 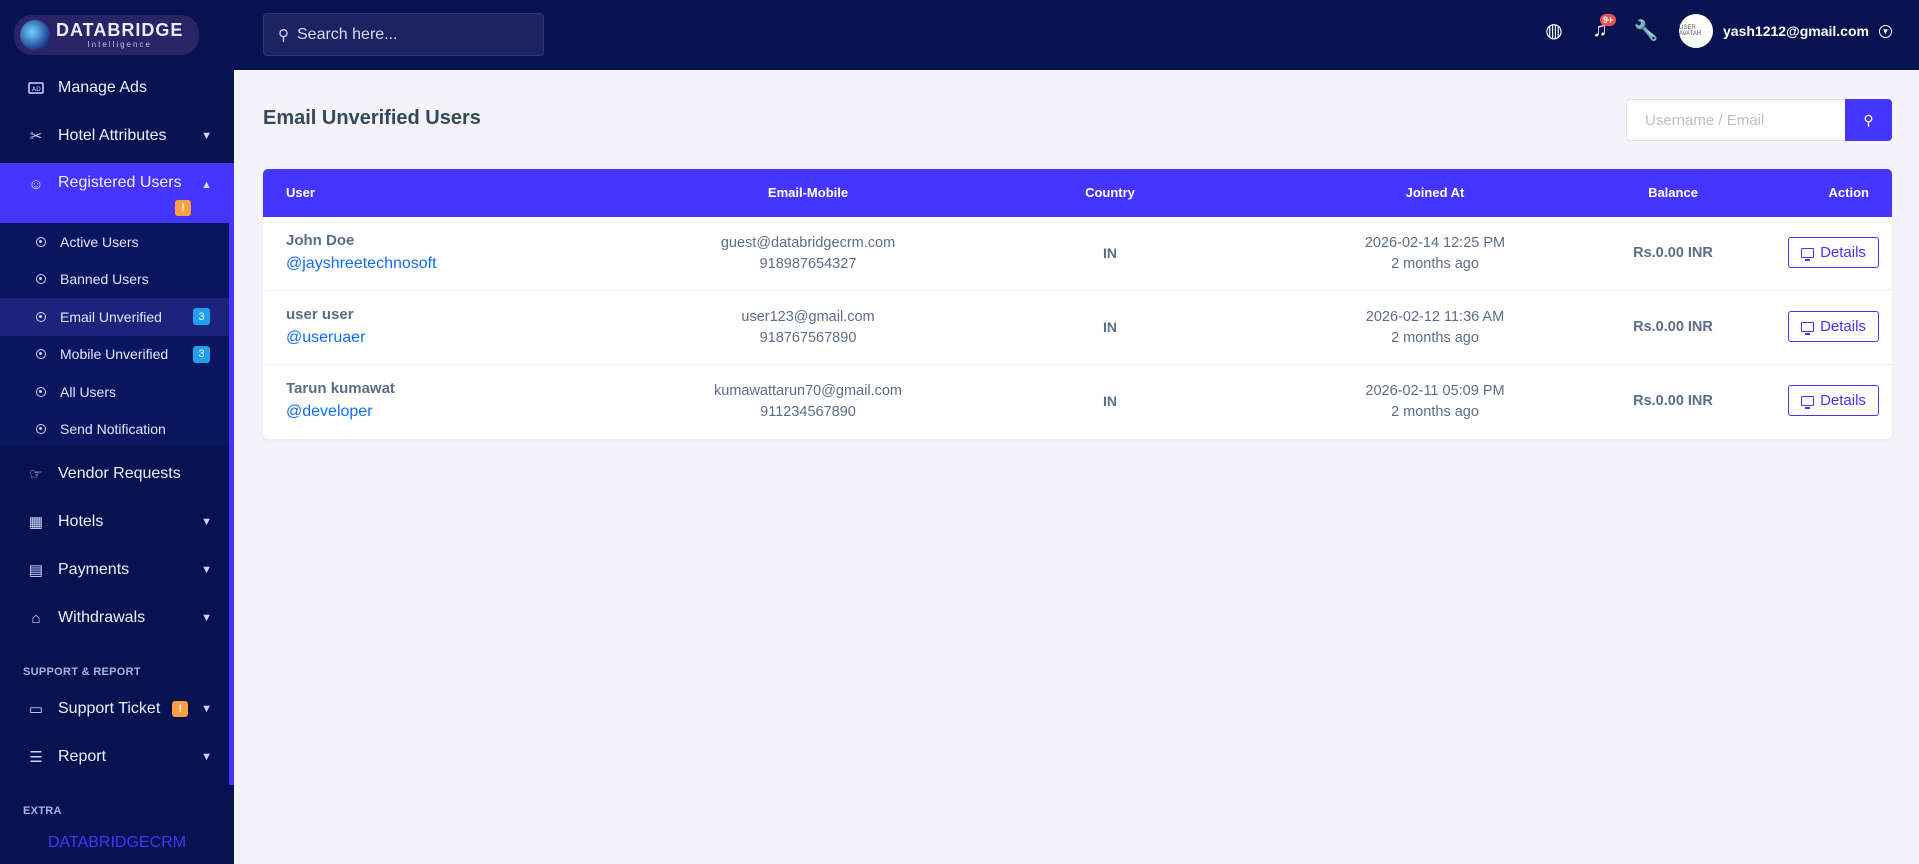 I want to click on logo: DATABRIDGE Intelligence, so click(x=117, y=35).